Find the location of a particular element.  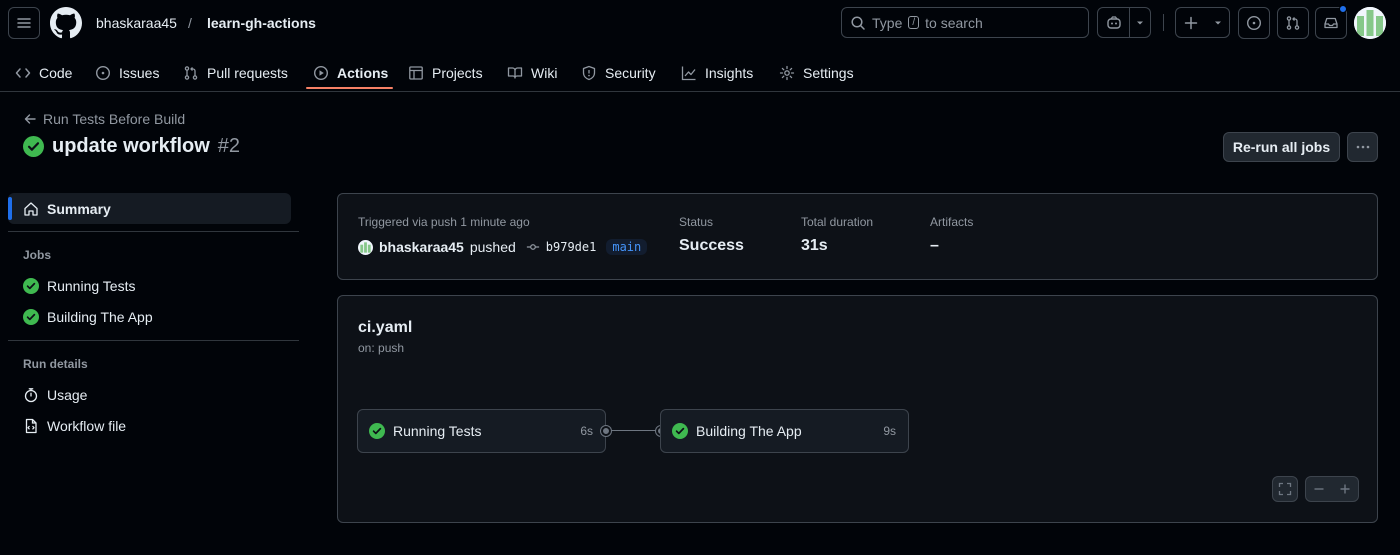

actor-link: bhaskaraa45 is located at coordinates (421, 247).